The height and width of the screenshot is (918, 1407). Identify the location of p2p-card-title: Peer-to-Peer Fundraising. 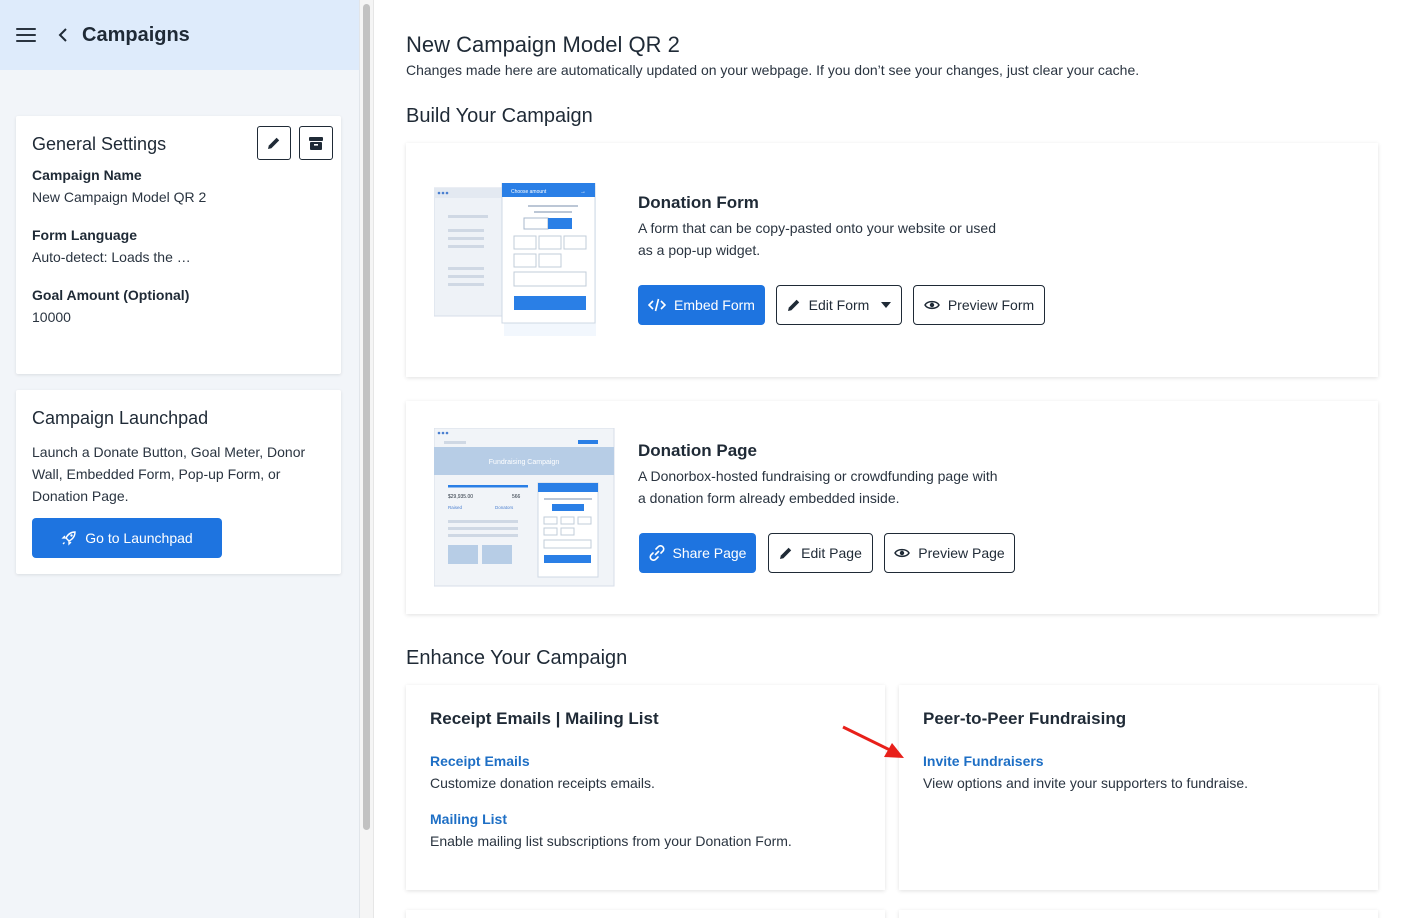
(1025, 718).